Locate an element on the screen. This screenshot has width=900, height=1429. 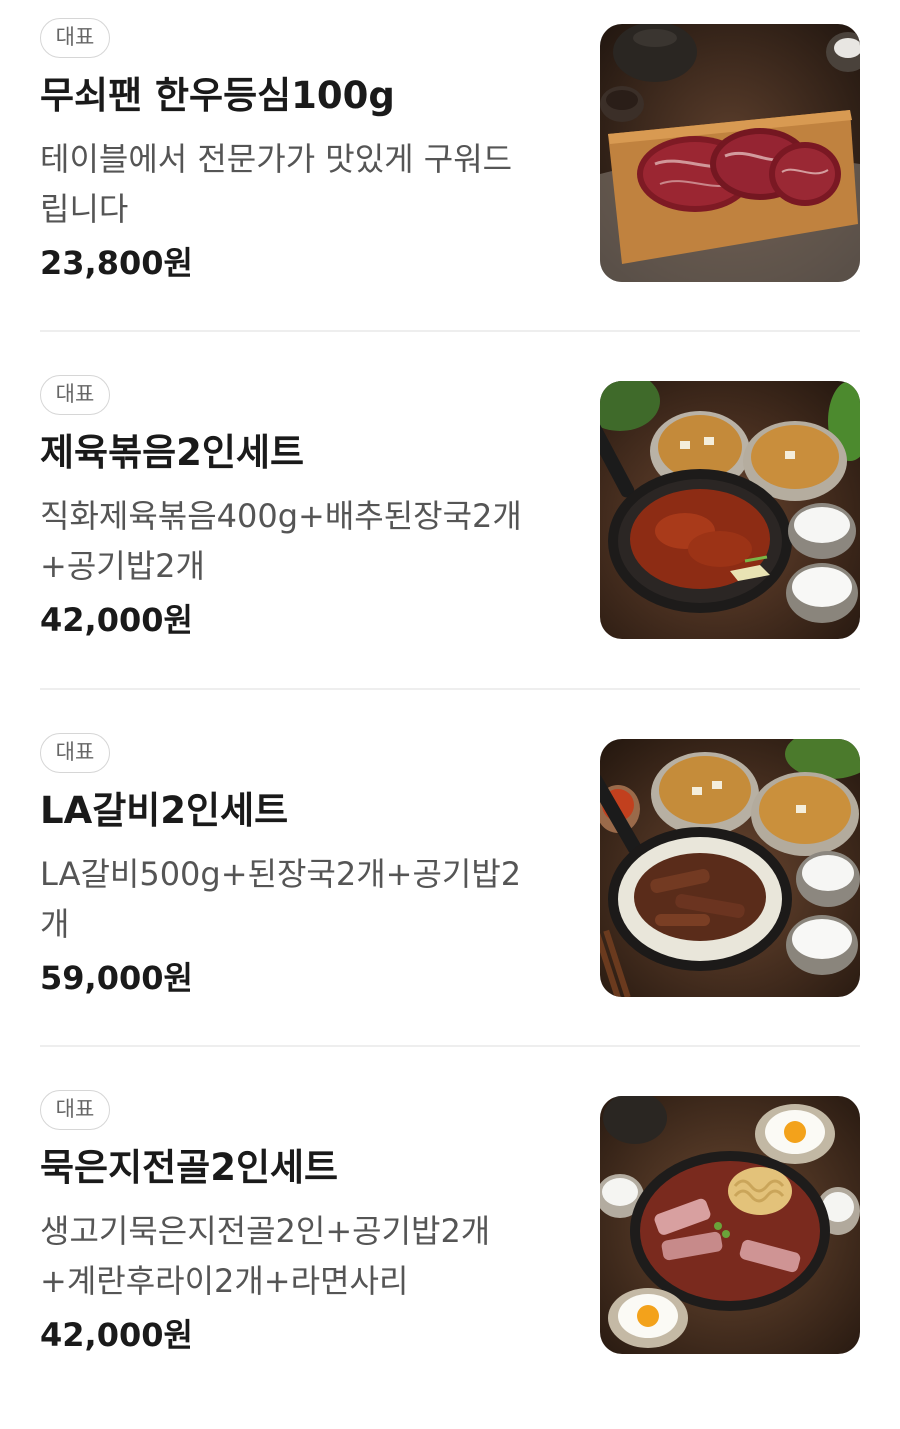
menu-item-description: 생고기묵은지전골2인+공기밥2개 +계란후라이2개+라면사리 is located at coordinates (300, 1256).